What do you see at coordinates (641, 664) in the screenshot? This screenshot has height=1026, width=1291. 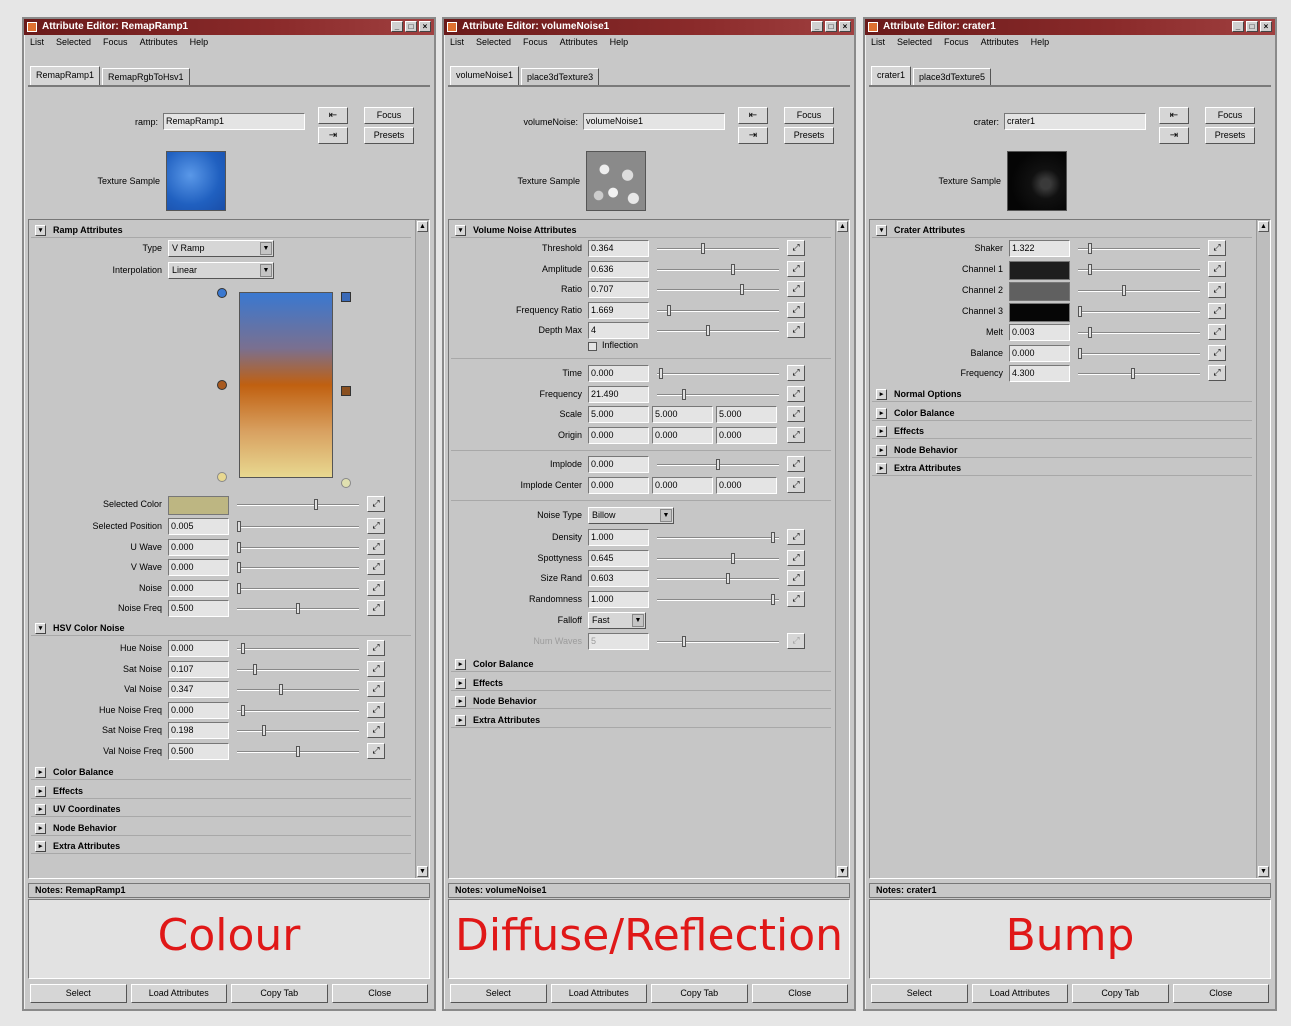 I see `collapsed-section-header: ▸ Color Balance` at bounding box center [641, 664].